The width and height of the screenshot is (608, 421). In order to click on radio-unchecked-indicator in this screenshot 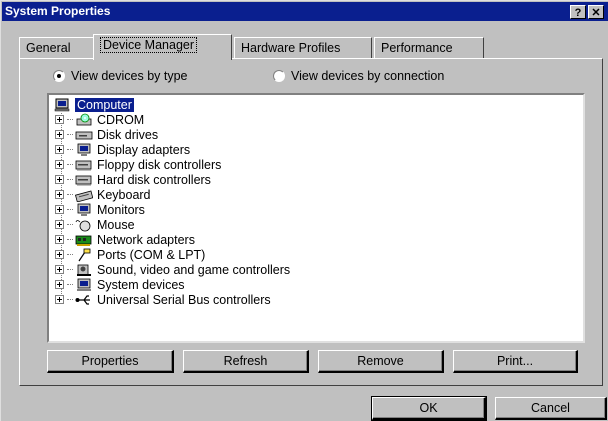, I will do `click(279, 76)`.